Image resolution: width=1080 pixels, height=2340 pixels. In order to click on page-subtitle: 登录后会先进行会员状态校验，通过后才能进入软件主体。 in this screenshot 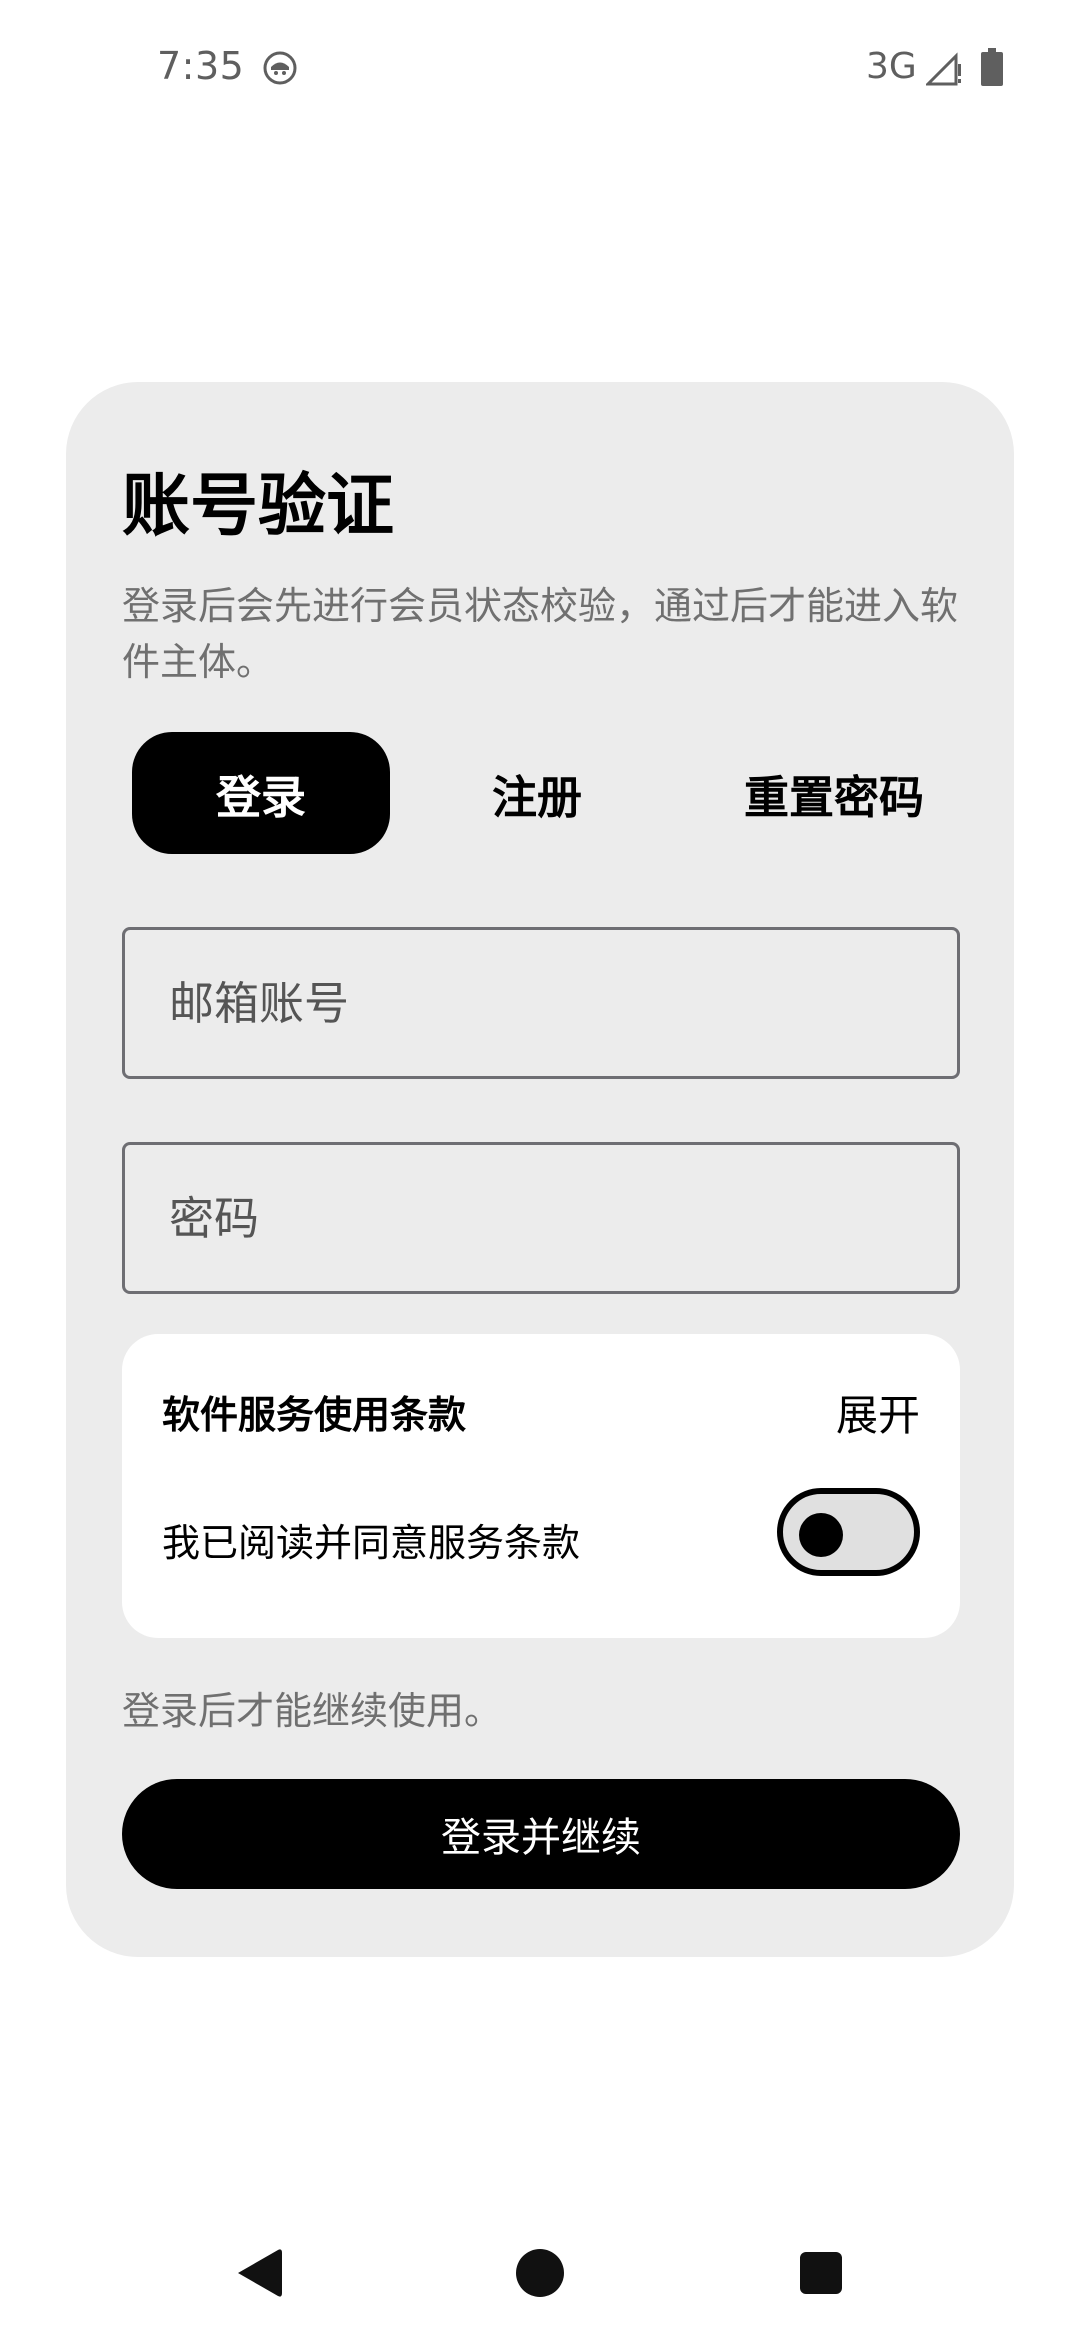, I will do `click(540, 634)`.